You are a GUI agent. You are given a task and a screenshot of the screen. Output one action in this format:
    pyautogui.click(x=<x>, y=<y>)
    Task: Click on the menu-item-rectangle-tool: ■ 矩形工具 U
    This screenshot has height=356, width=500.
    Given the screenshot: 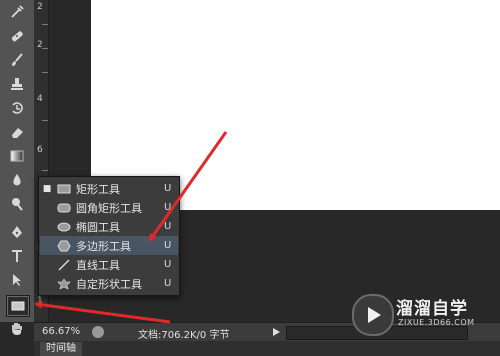 What is the action you would take?
    pyautogui.click(x=109, y=188)
    